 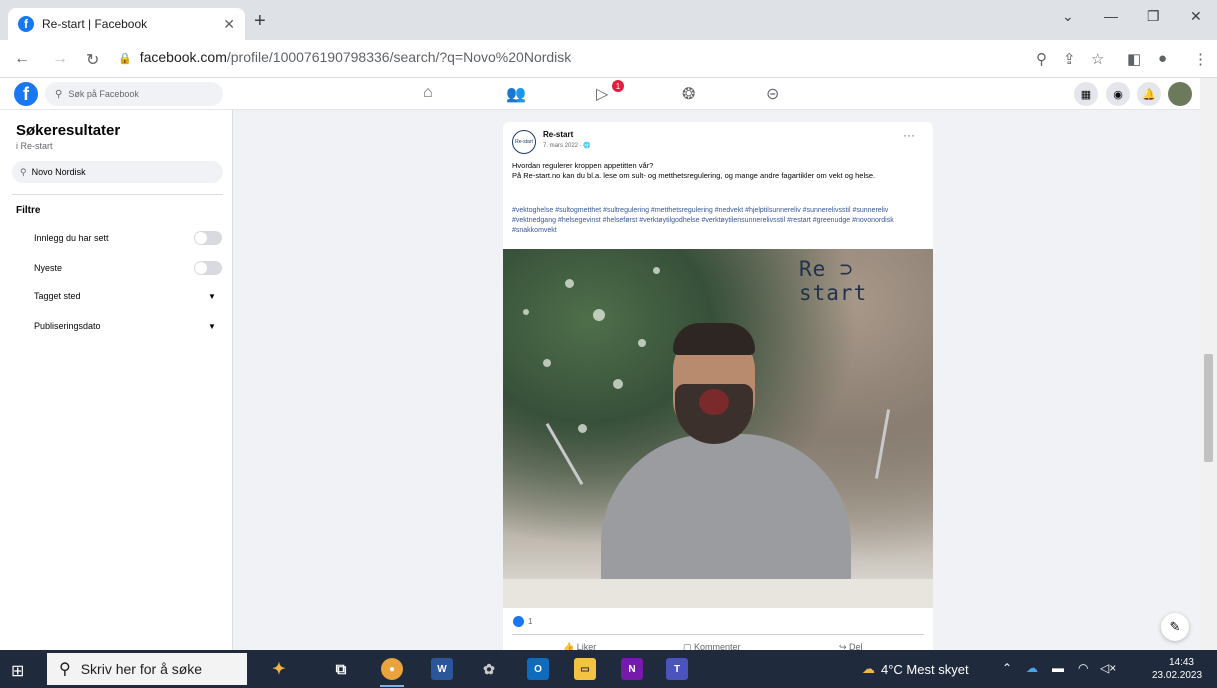 I want to click on onedrive-icon: ☁, so click(x=1032, y=668).